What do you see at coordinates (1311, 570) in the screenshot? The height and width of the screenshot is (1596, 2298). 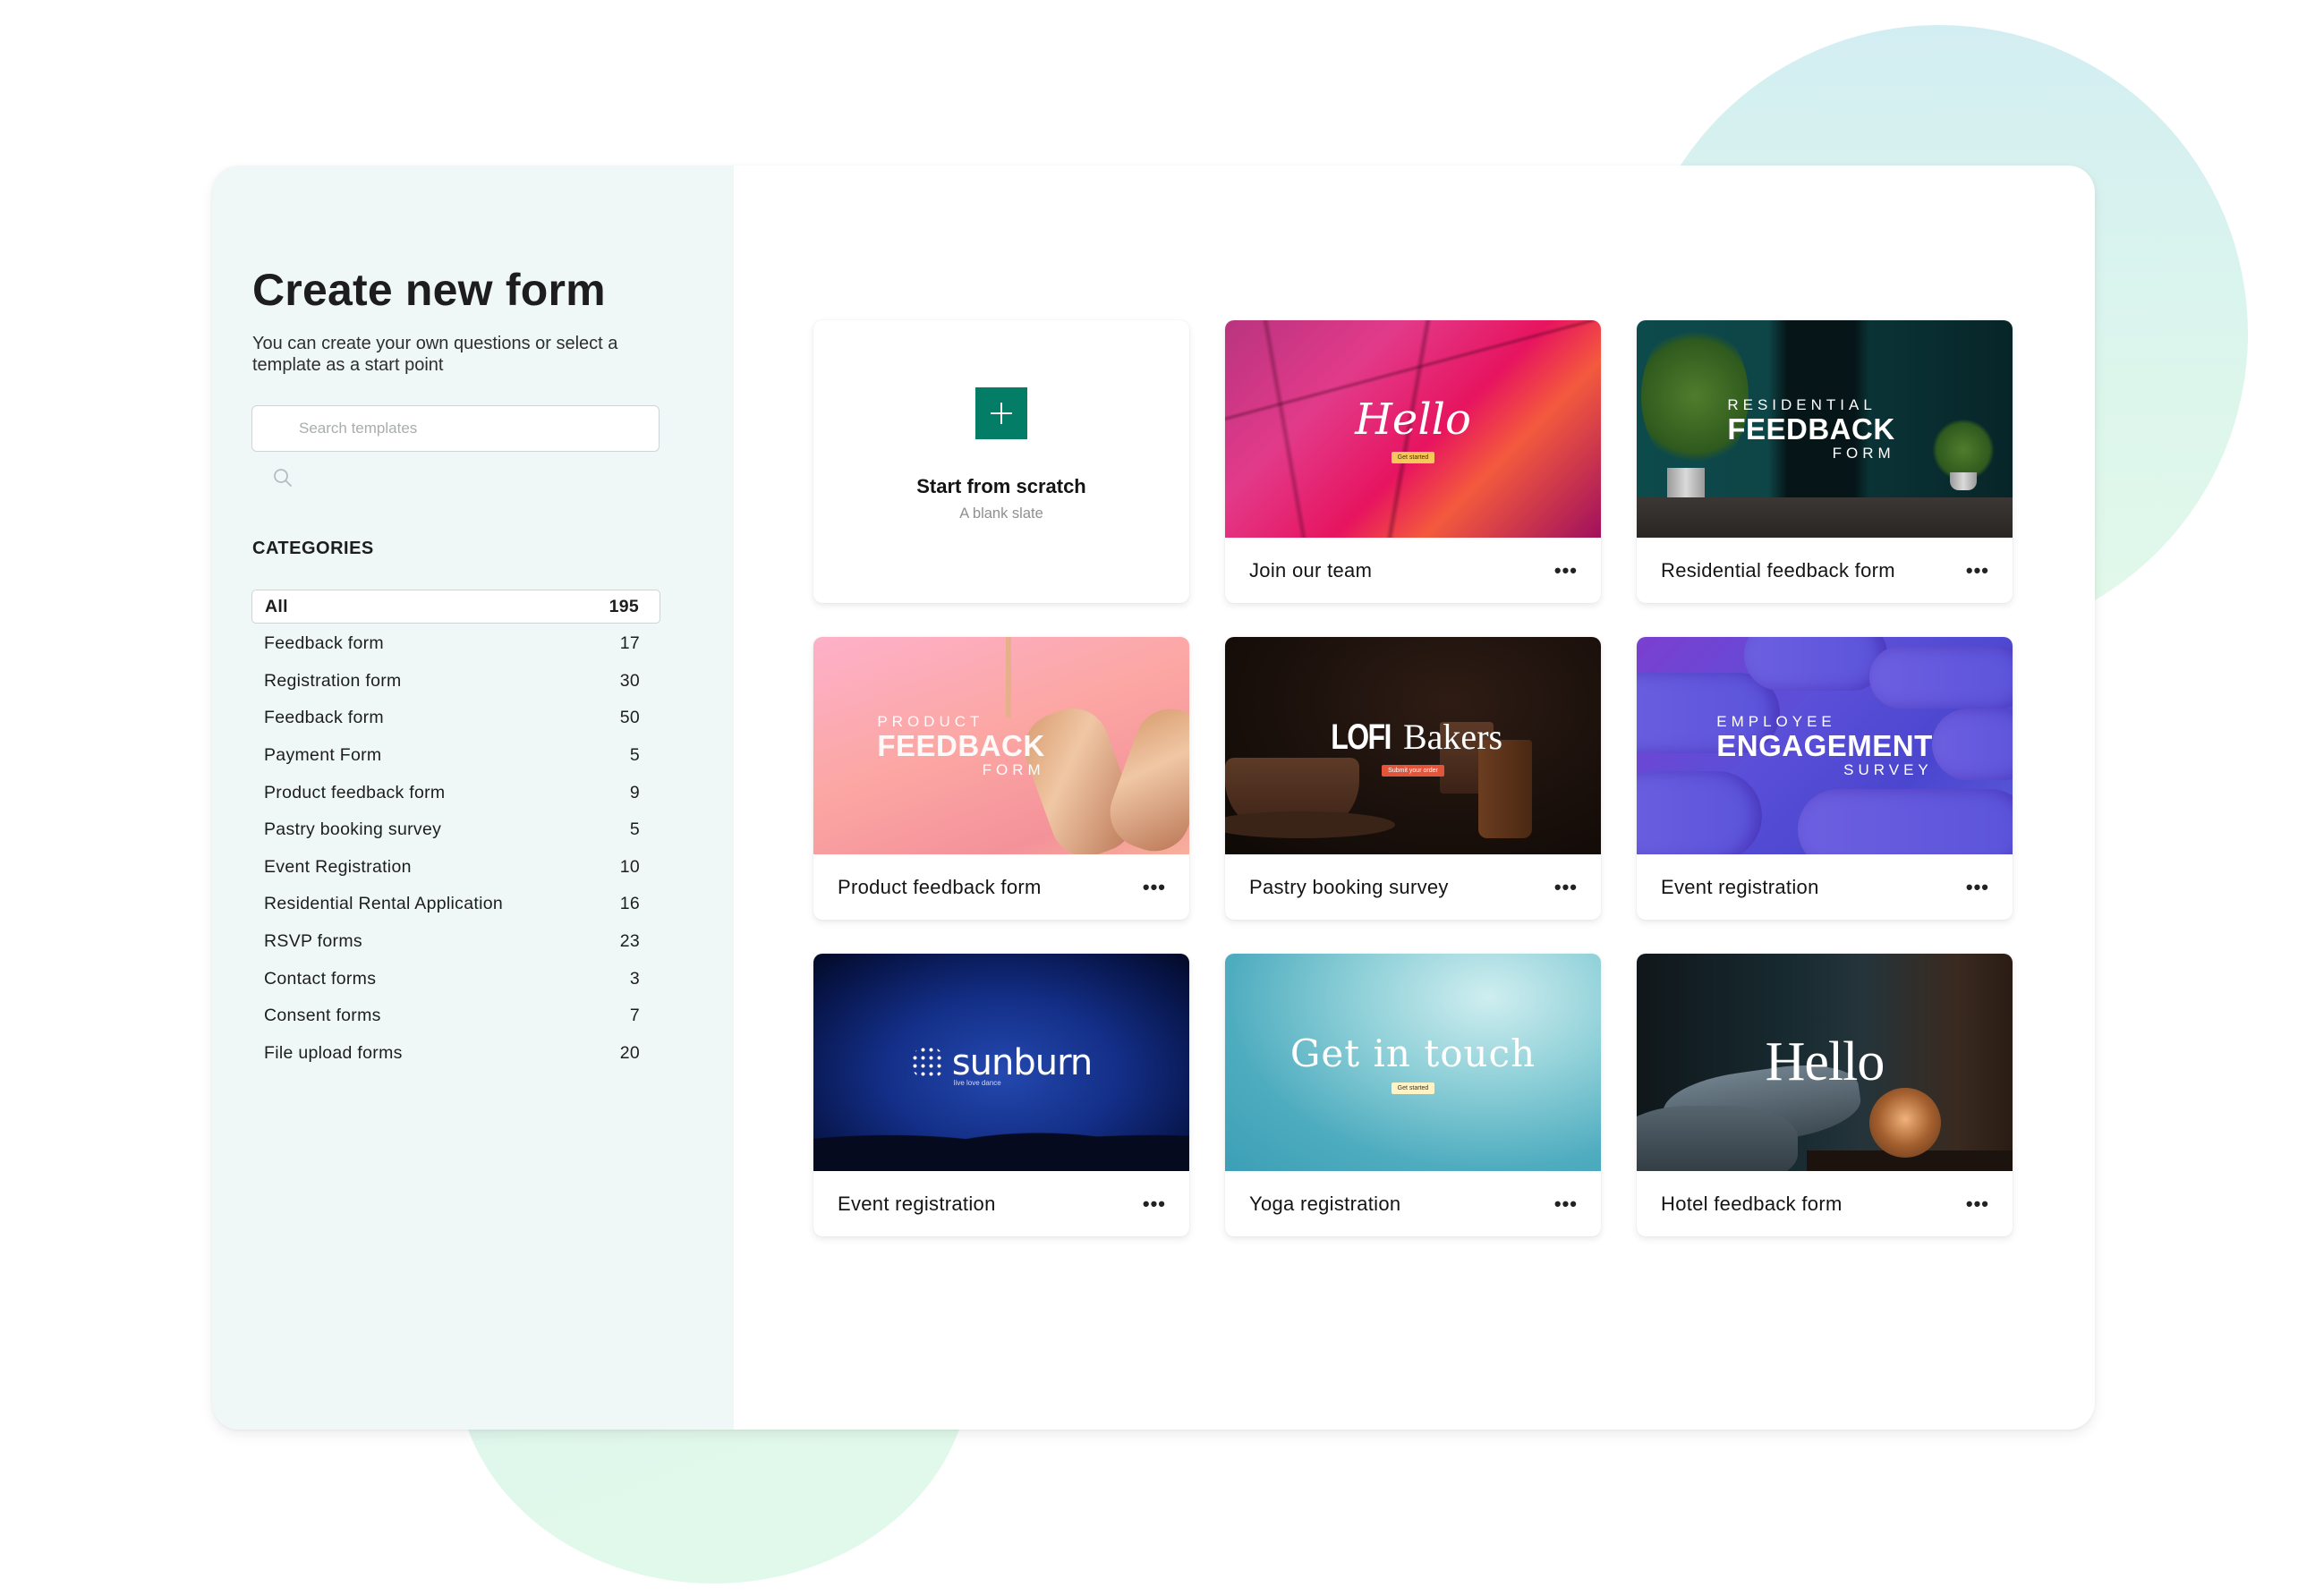 I see `template-title: Join our team` at bounding box center [1311, 570].